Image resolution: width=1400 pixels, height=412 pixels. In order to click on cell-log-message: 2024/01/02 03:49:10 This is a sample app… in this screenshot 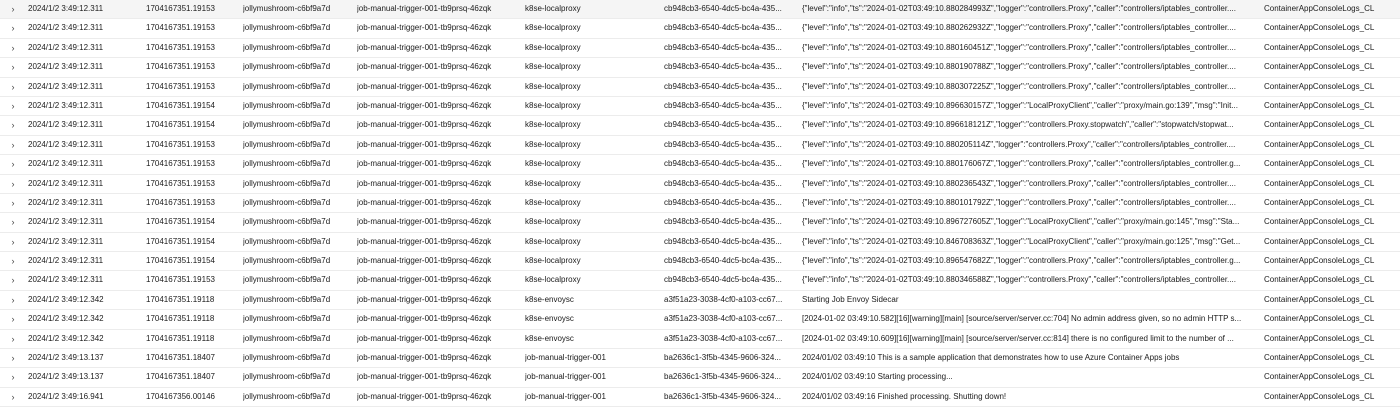, I will do `click(991, 358)`.